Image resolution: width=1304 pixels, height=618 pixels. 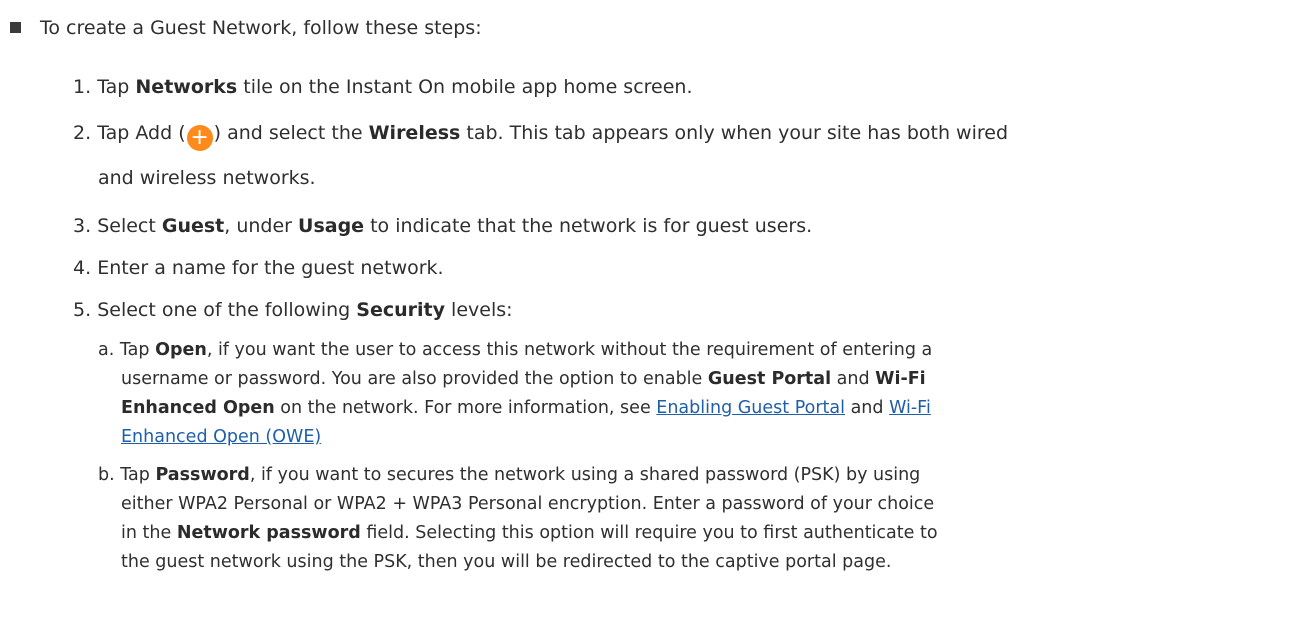 I want to click on bold-term: Network password, so click(x=268, y=533).